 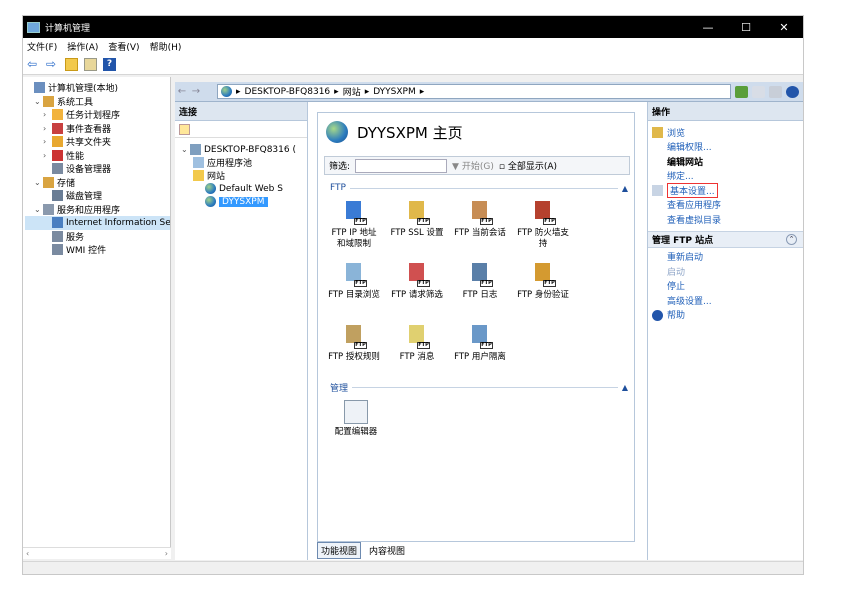 I want to click on group-ftp: FTP ▲, so click(x=479, y=188).